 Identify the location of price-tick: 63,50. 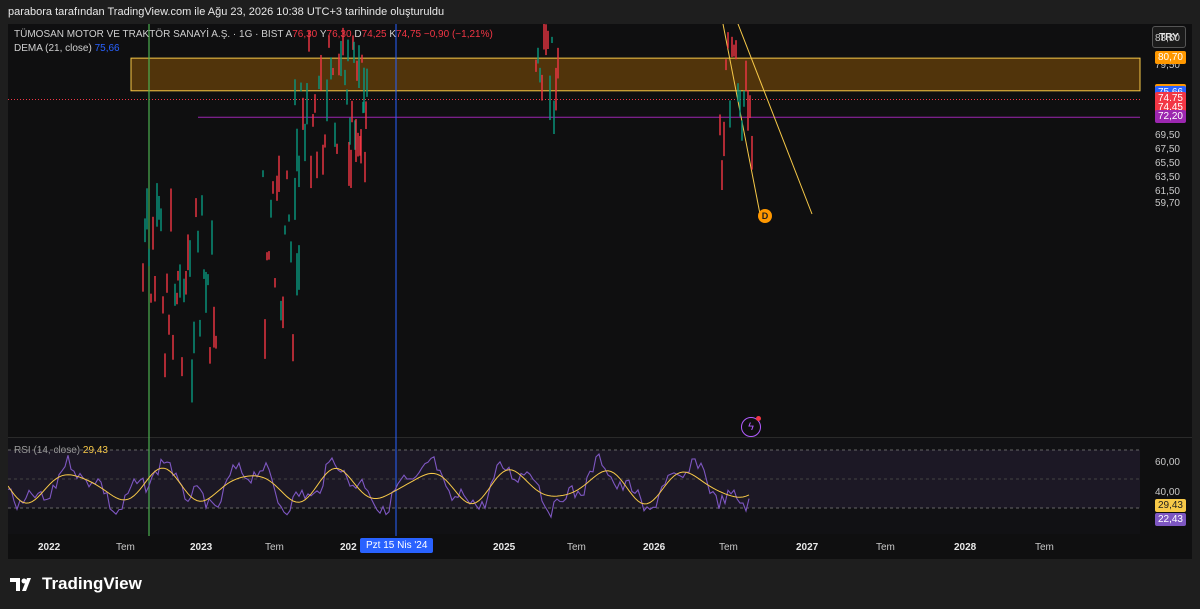
(1167, 177).